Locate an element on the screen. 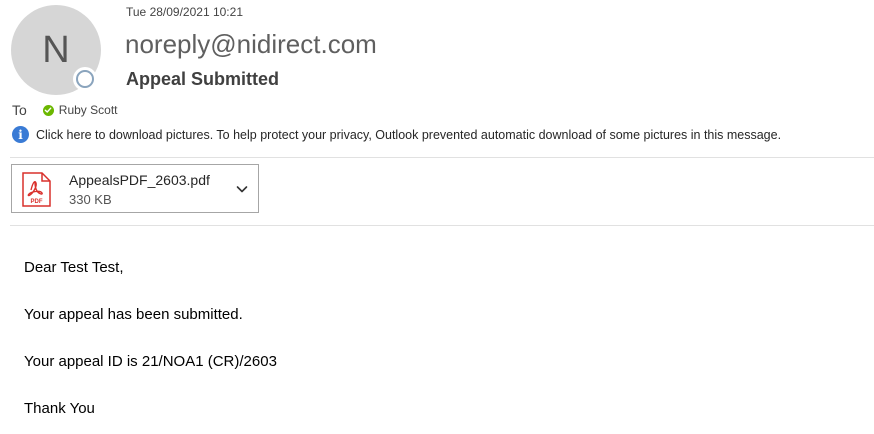  attachment-divider is located at coordinates (442, 225).